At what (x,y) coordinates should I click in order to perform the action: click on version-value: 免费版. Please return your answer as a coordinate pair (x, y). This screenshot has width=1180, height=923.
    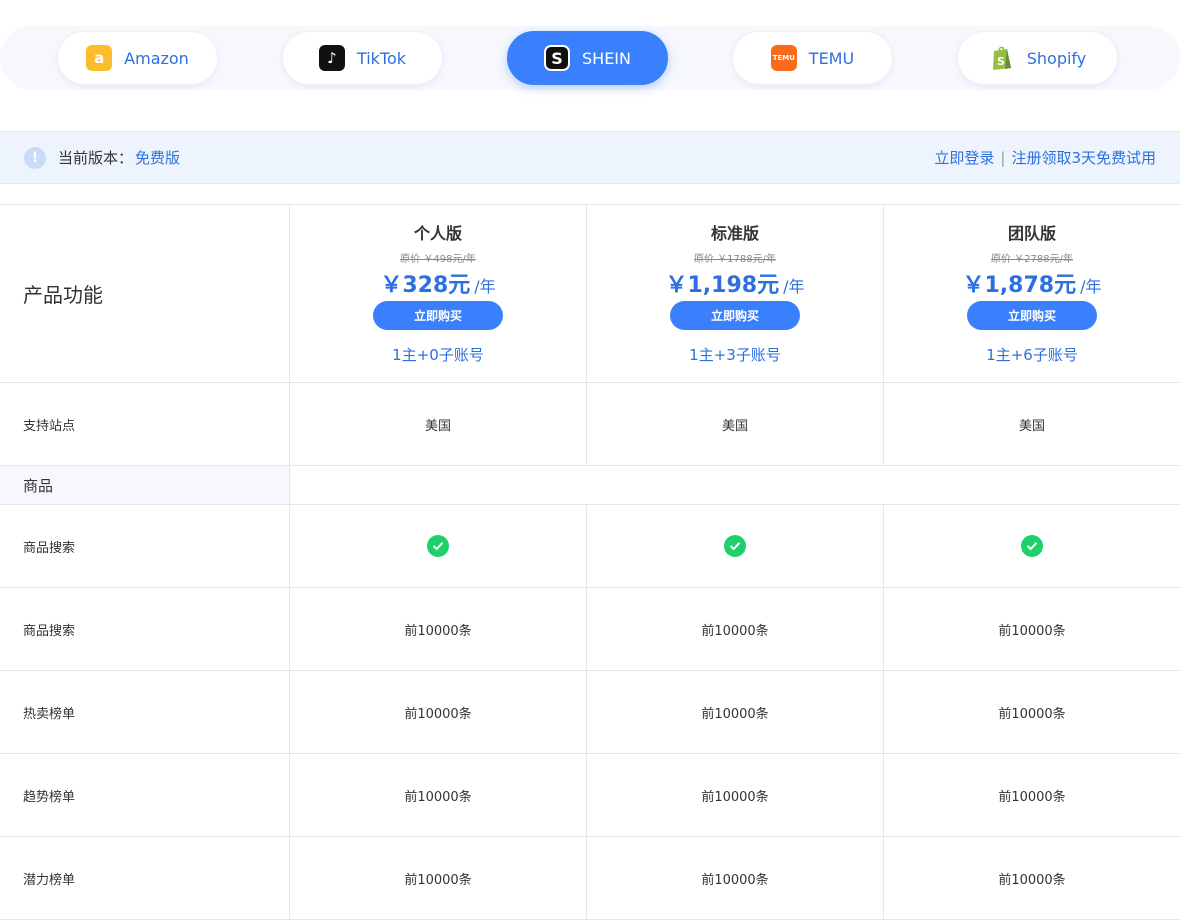
    Looking at the image, I should click on (158, 158).